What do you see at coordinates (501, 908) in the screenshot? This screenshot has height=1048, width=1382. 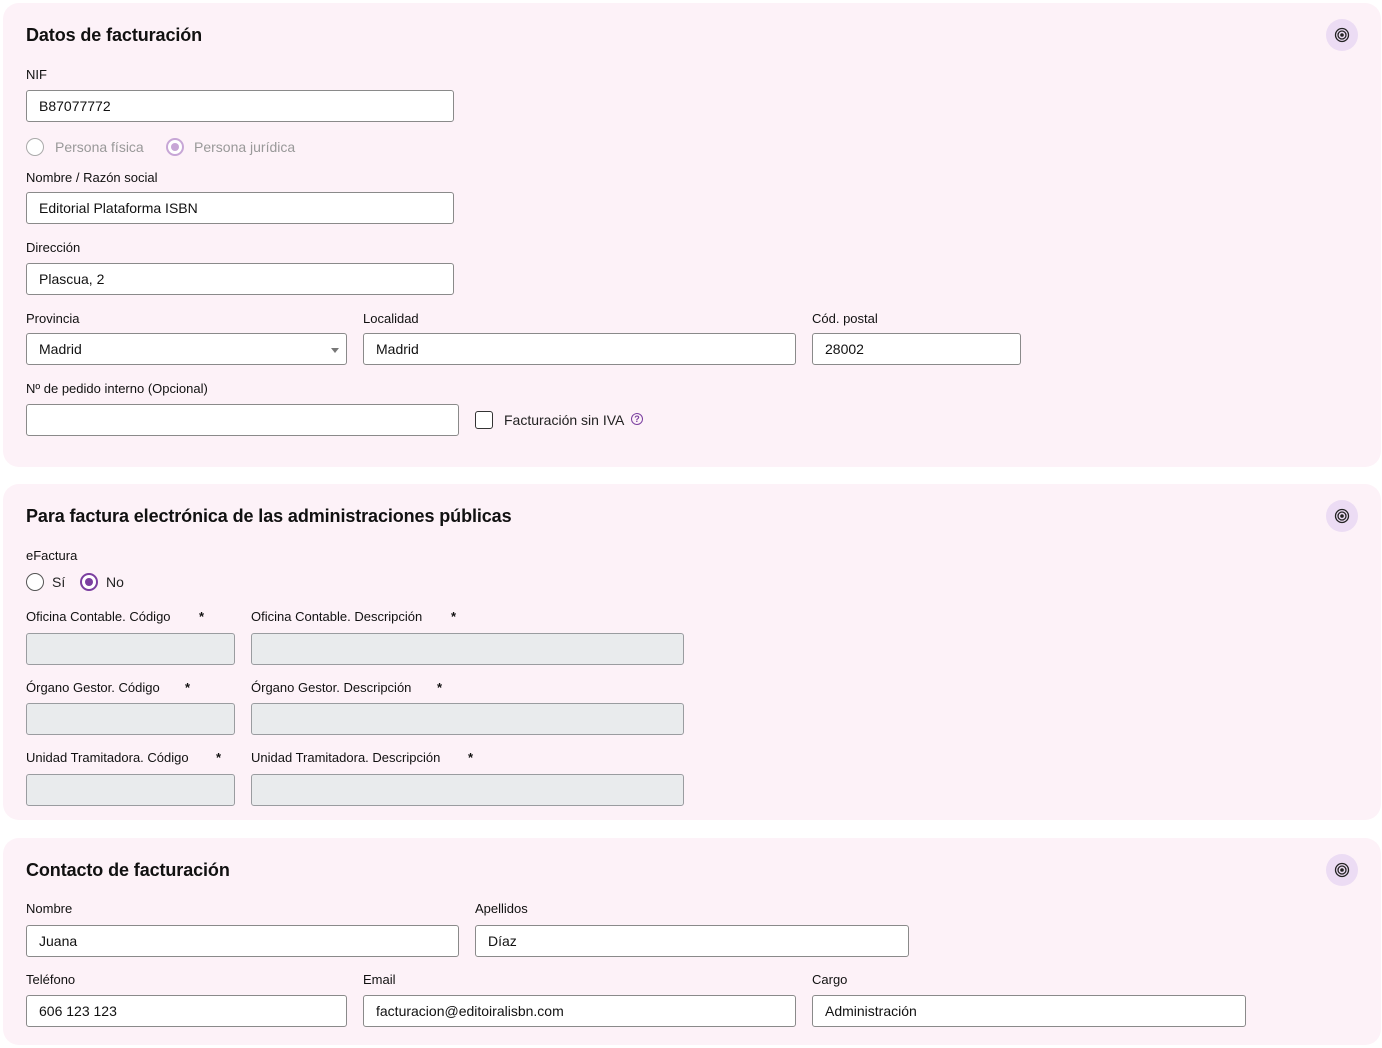 I see `apellidos-label: Apellidos` at bounding box center [501, 908].